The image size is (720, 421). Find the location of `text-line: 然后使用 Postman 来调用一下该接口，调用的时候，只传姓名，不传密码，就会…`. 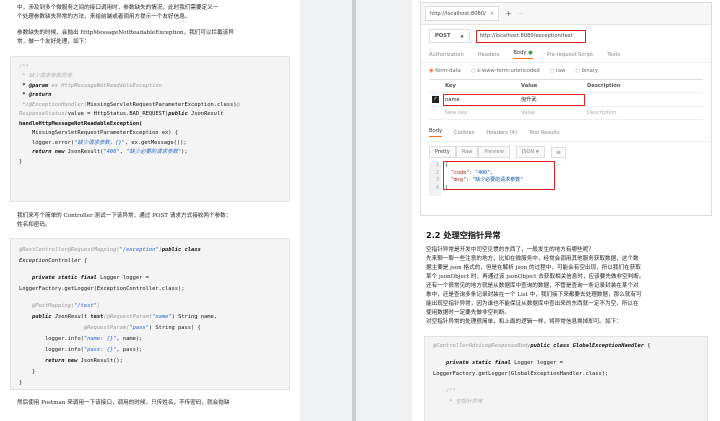

text-line: 然后使用 Postman 来调用一下该接口，调用的时候，只传姓名，不传密码，就会… is located at coordinates (123, 403).